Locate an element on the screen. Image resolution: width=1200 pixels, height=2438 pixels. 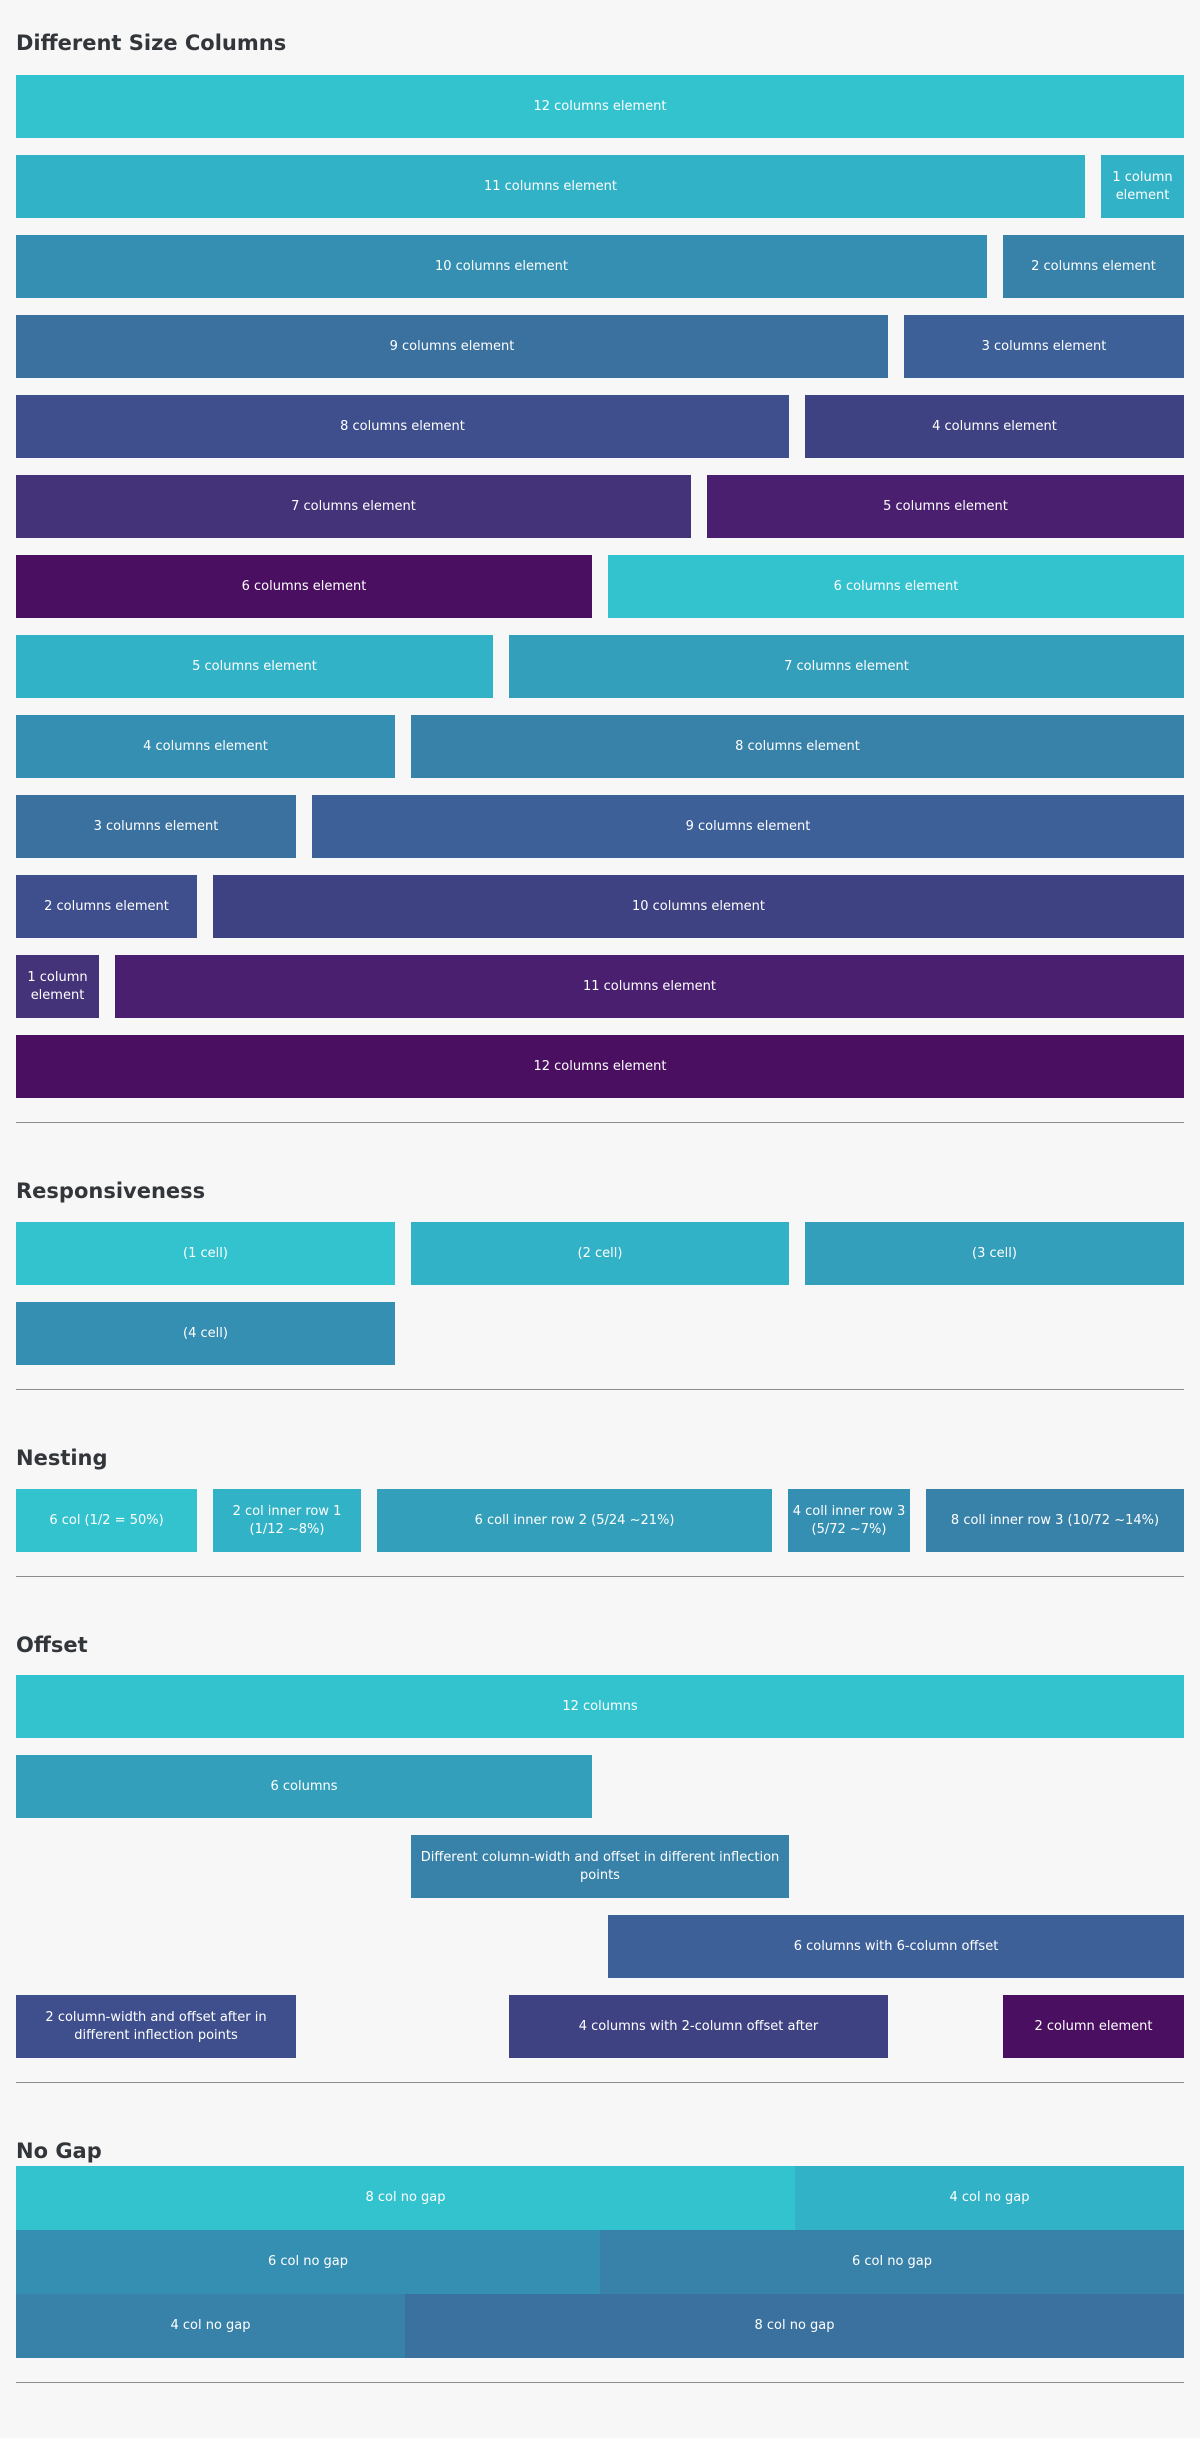
nesting-cell-inner-row-3: 4 coll inner row 3 (5/72 ~7%) is located at coordinates (849, 1520).